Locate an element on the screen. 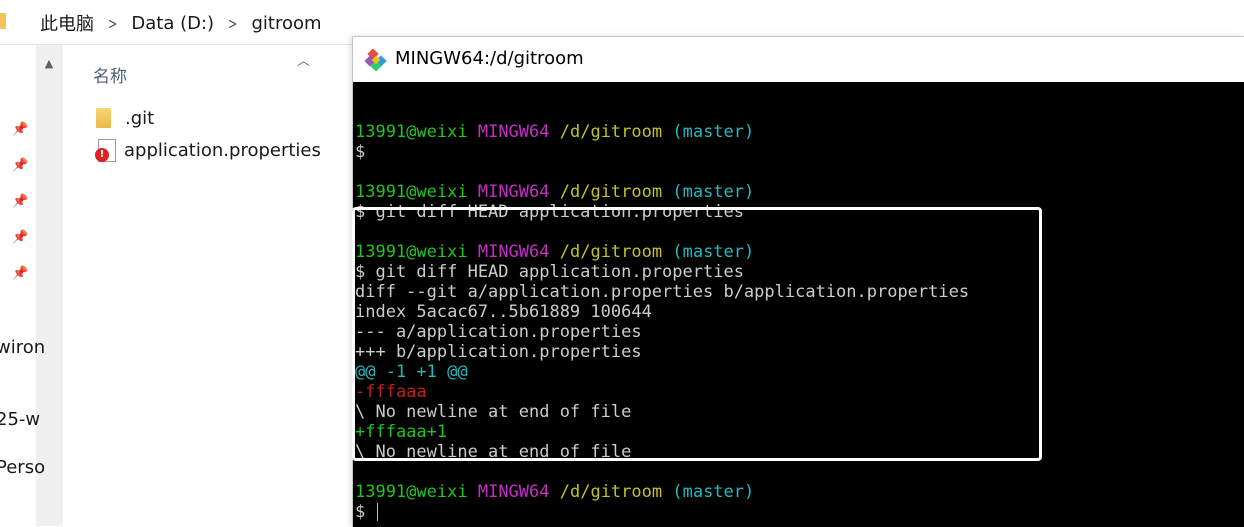 Image resolution: width=1244 pixels, height=527 pixels. terminal-output-line: @@ -1 +1 @@ is located at coordinates (411, 372).